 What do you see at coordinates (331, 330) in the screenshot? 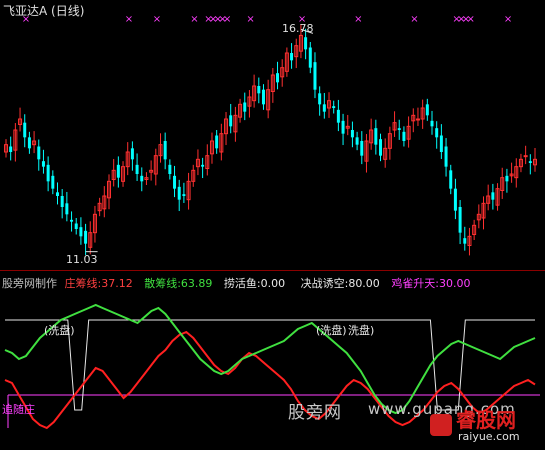
I see `wash-label-mid: (洗盘)` at bounding box center [331, 330].